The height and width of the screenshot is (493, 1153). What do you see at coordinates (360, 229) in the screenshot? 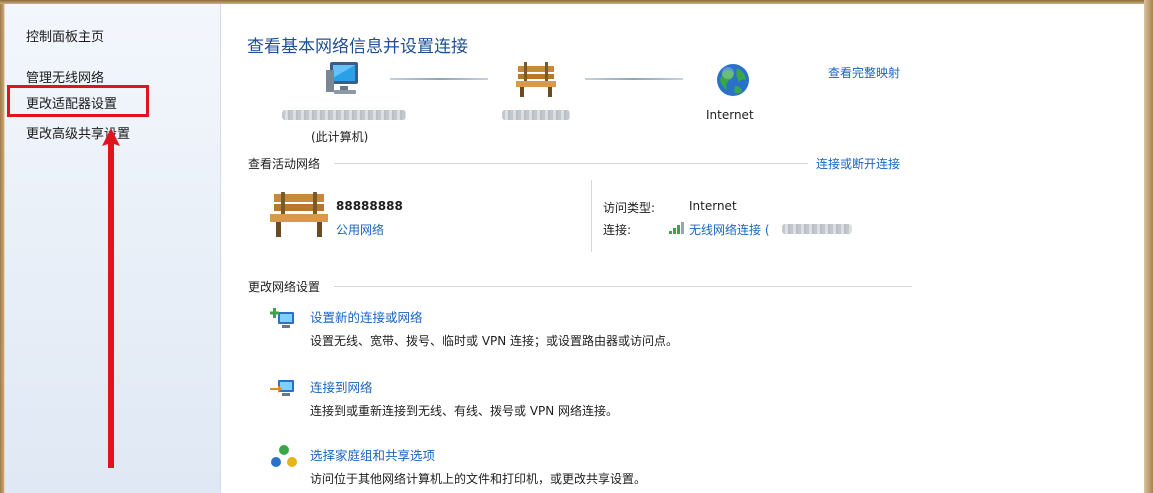
I see `network-type-link: 公用网络` at bounding box center [360, 229].